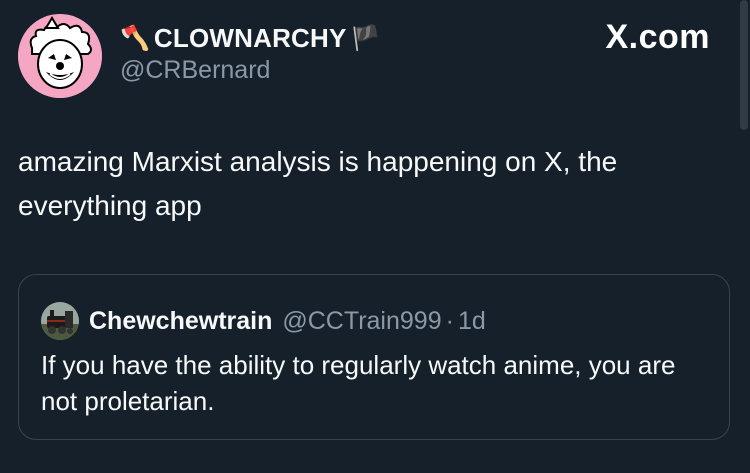 This screenshot has width=750, height=473. Describe the element at coordinates (744, 65) in the screenshot. I see `scrollbar` at that location.